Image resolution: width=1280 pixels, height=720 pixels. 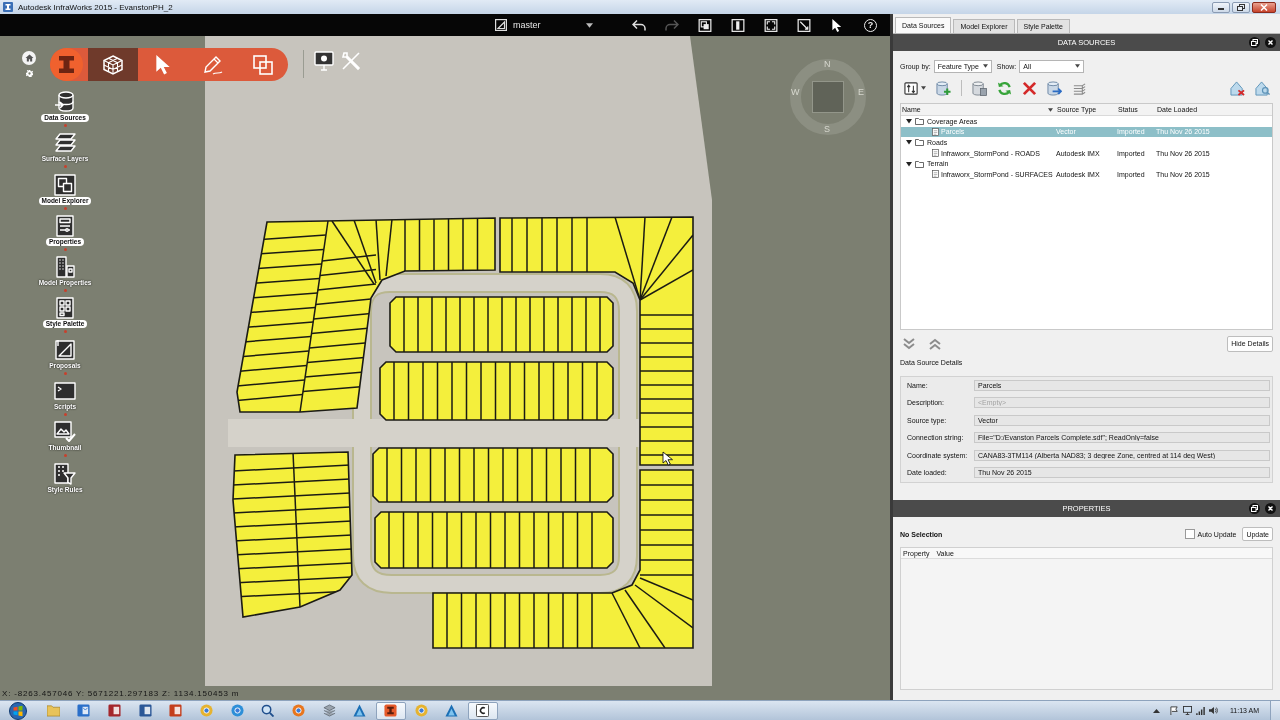 I want to click on pointer-icon, so click(x=837, y=25).